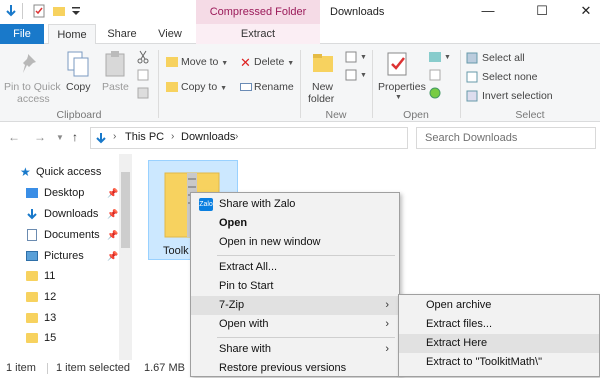  Describe the element at coordinates (499, 343) in the screenshot. I see `menu-item-extract-here: Extract Here` at that location.